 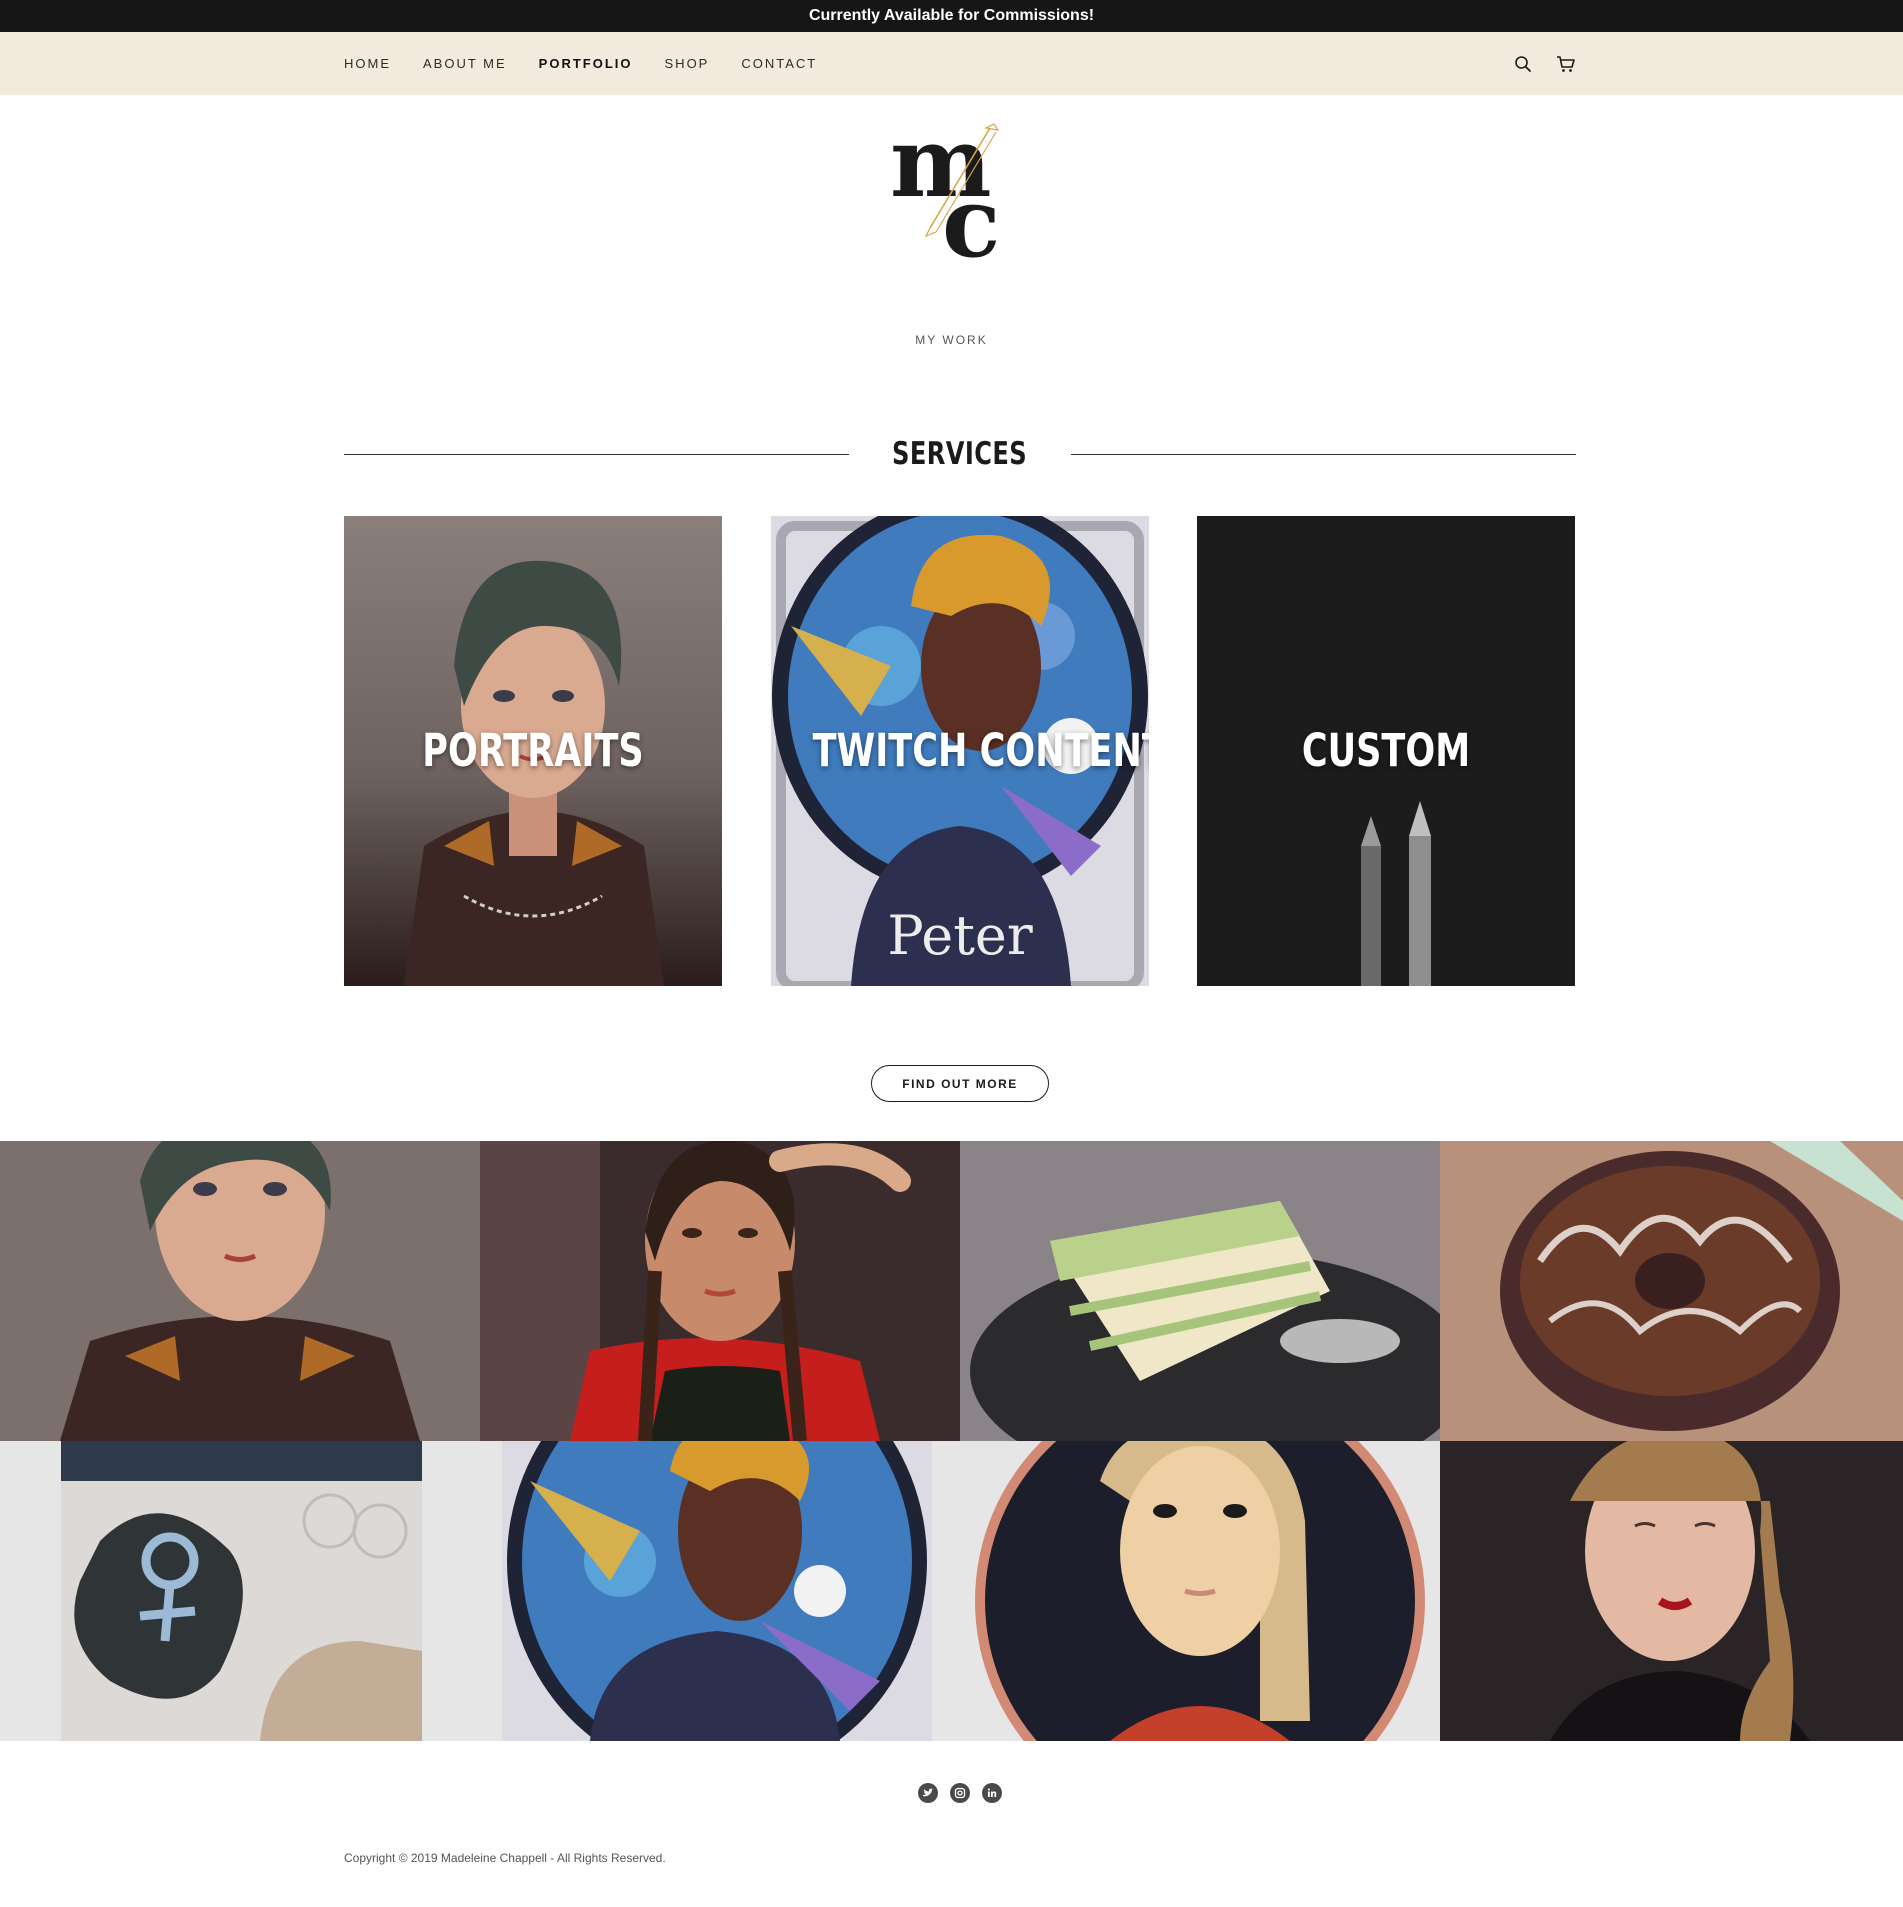 I want to click on nav-shop: SHOP, so click(x=687, y=63).